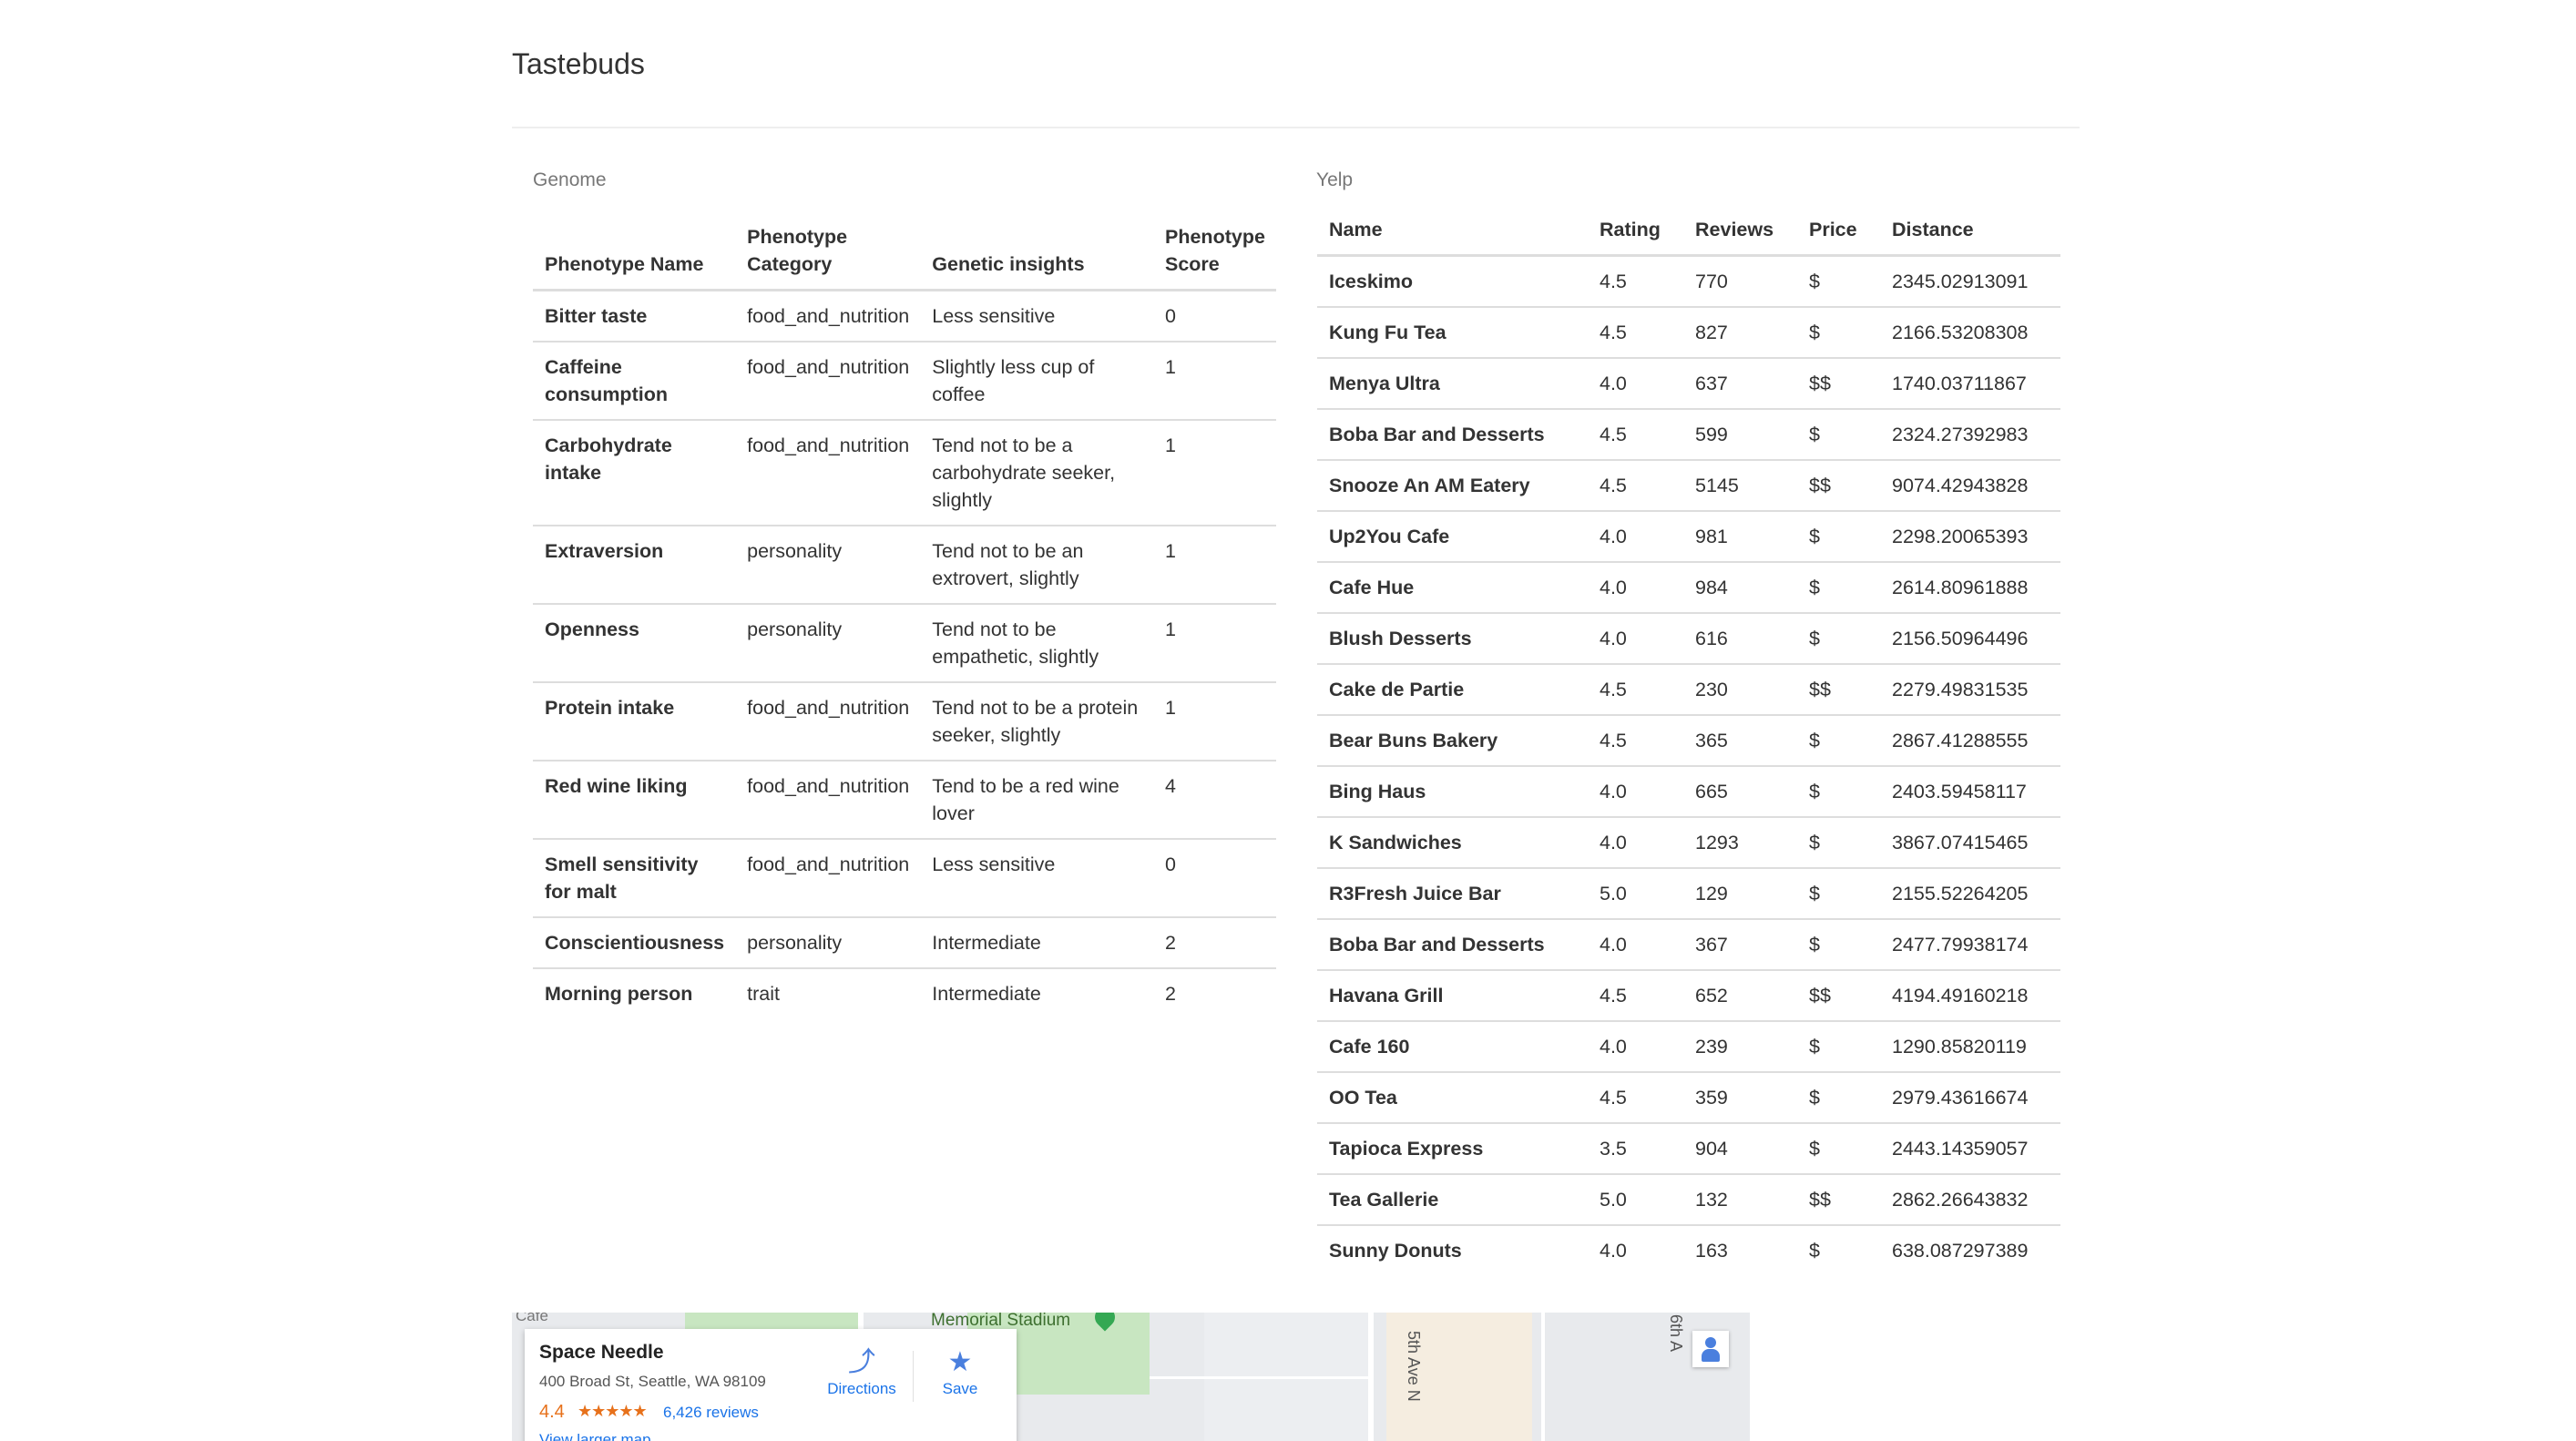 The image size is (2576, 1441). What do you see at coordinates (1740, 791) in the screenshot?
I see `table-cell: 665` at bounding box center [1740, 791].